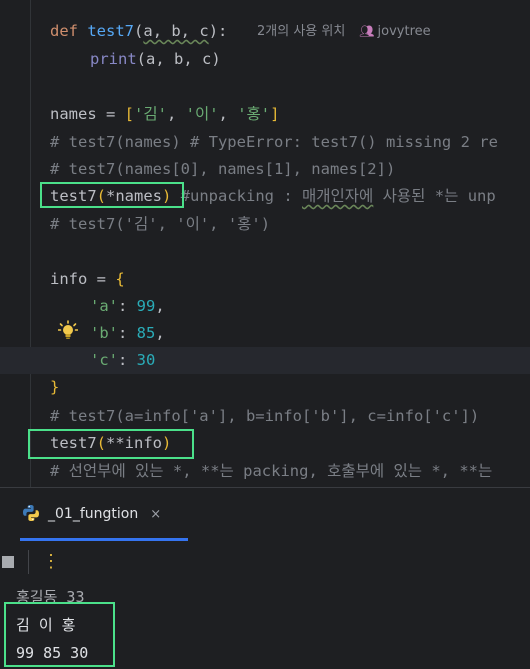 This screenshot has height=669, width=530. Describe the element at coordinates (202, 114) in the screenshot. I see `string-2: '이'` at that location.